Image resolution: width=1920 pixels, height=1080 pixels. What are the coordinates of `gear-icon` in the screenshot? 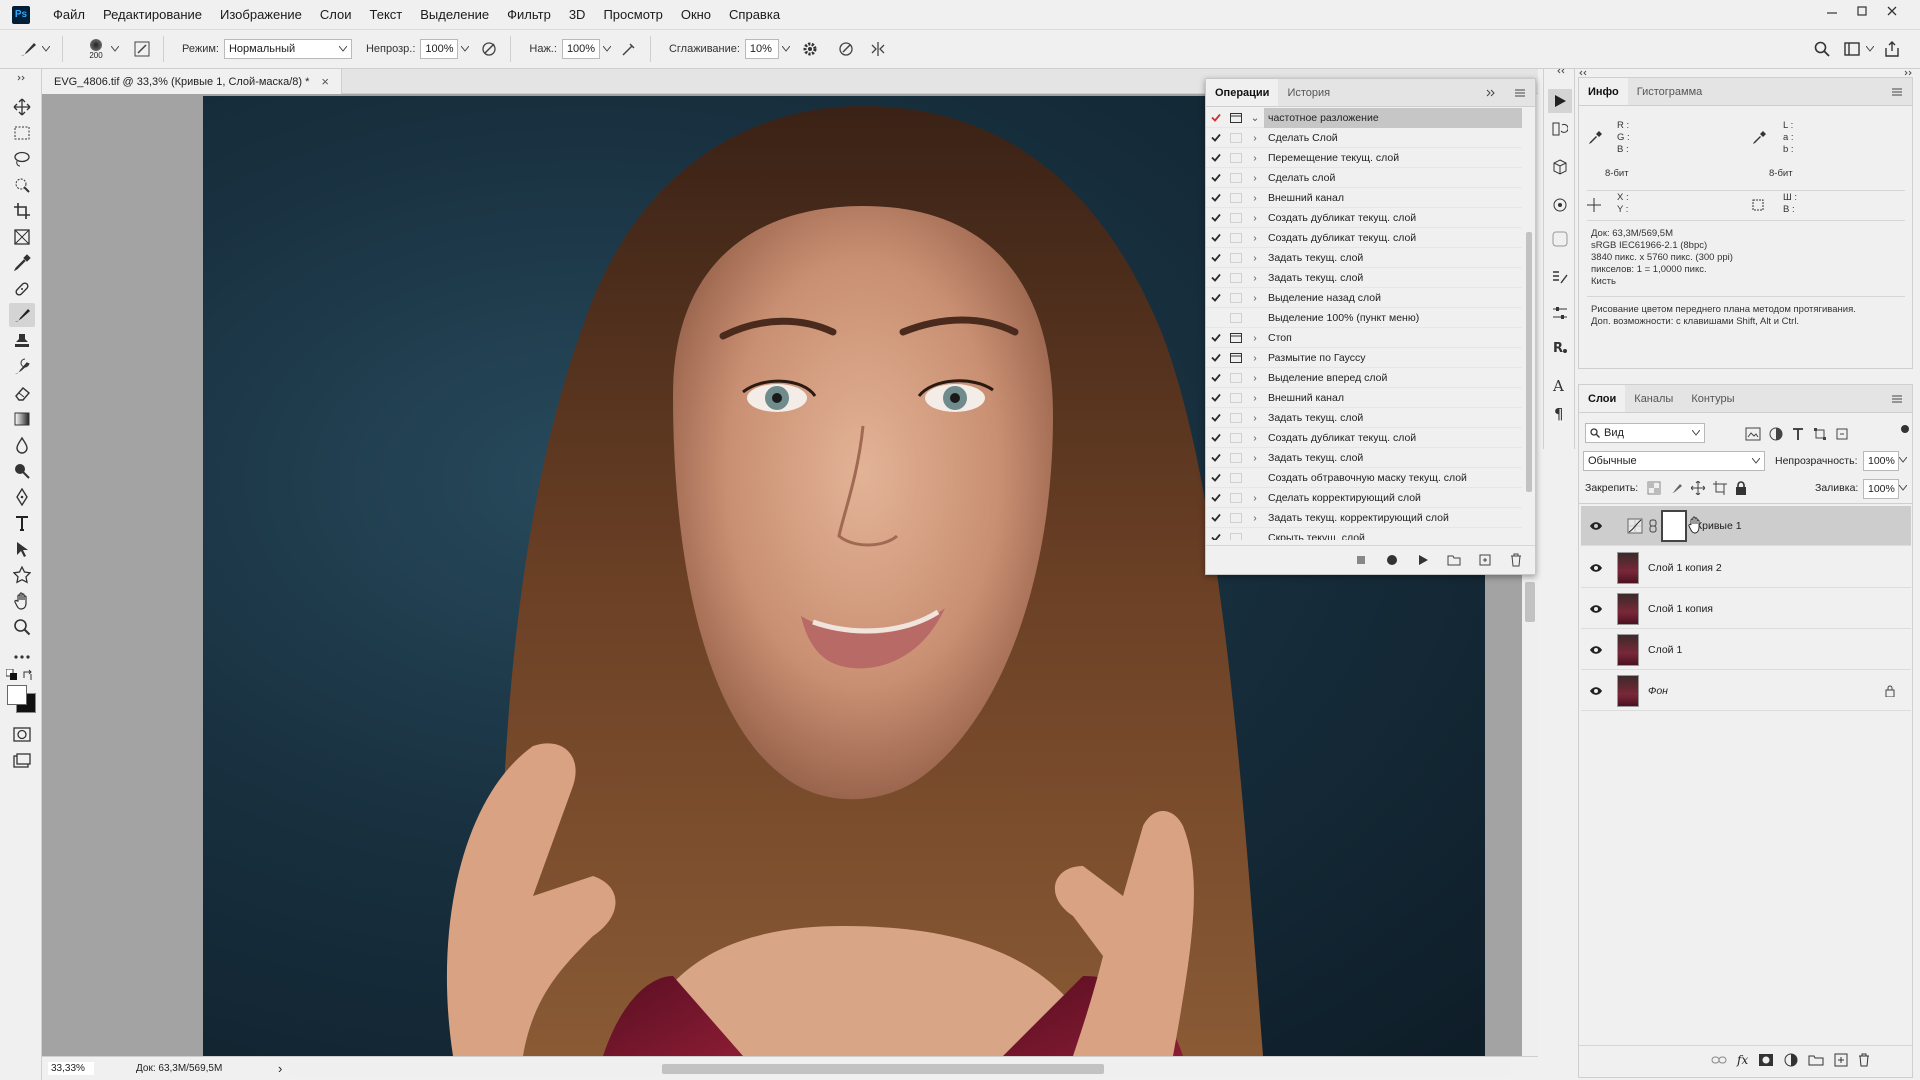 It's located at (812, 49).